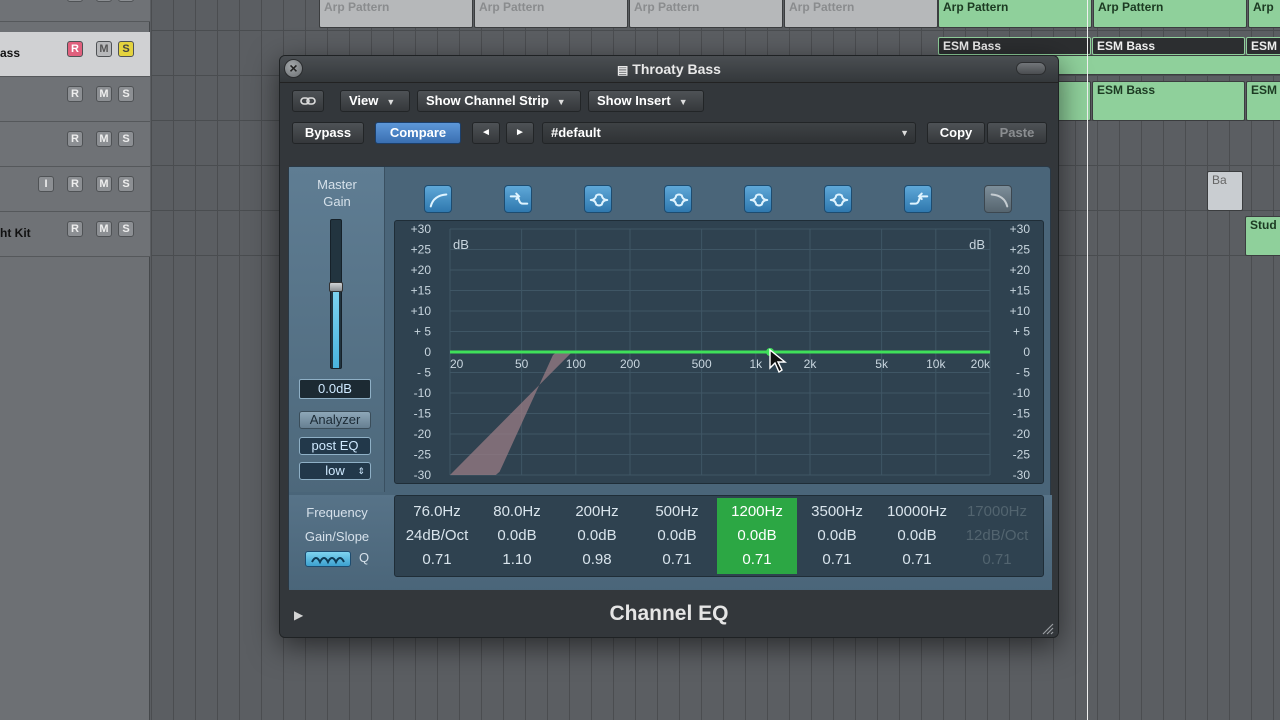  What do you see at coordinates (337, 184) in the screenshot?
I see `master-gain-label-1: Master` at bounding box center [337, 184].